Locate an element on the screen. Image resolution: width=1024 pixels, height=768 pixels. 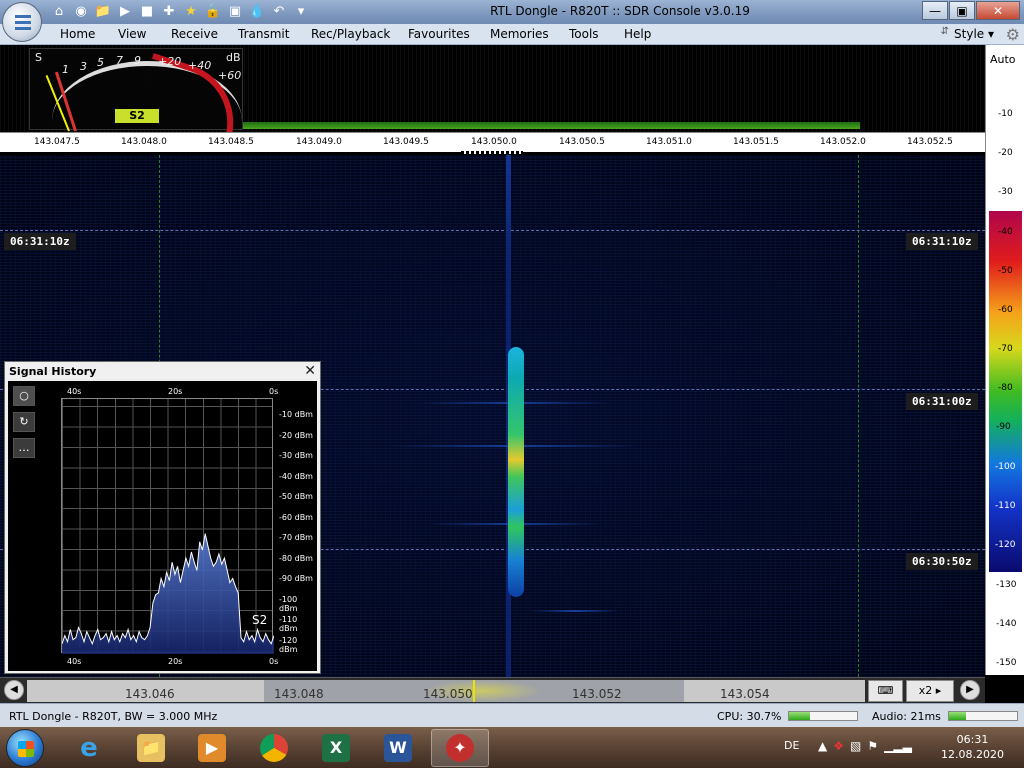
tuner-left-button: ◀ is located at coordinates (14, 690).